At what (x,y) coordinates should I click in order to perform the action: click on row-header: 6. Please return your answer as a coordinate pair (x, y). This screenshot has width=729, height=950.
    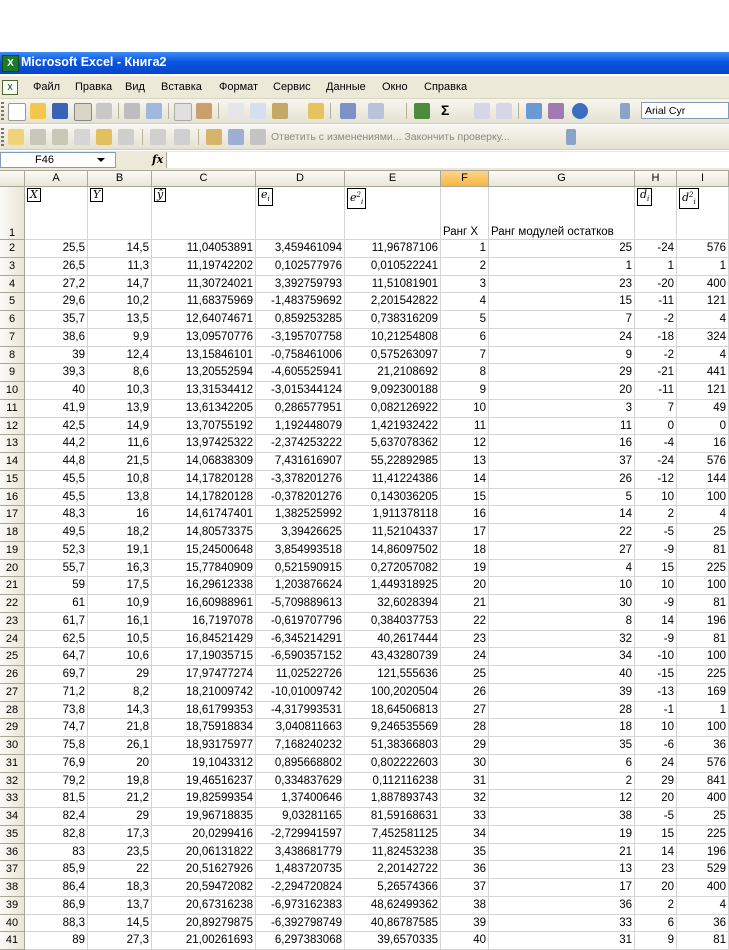
    Looking at the image, I should click on (12, 320).